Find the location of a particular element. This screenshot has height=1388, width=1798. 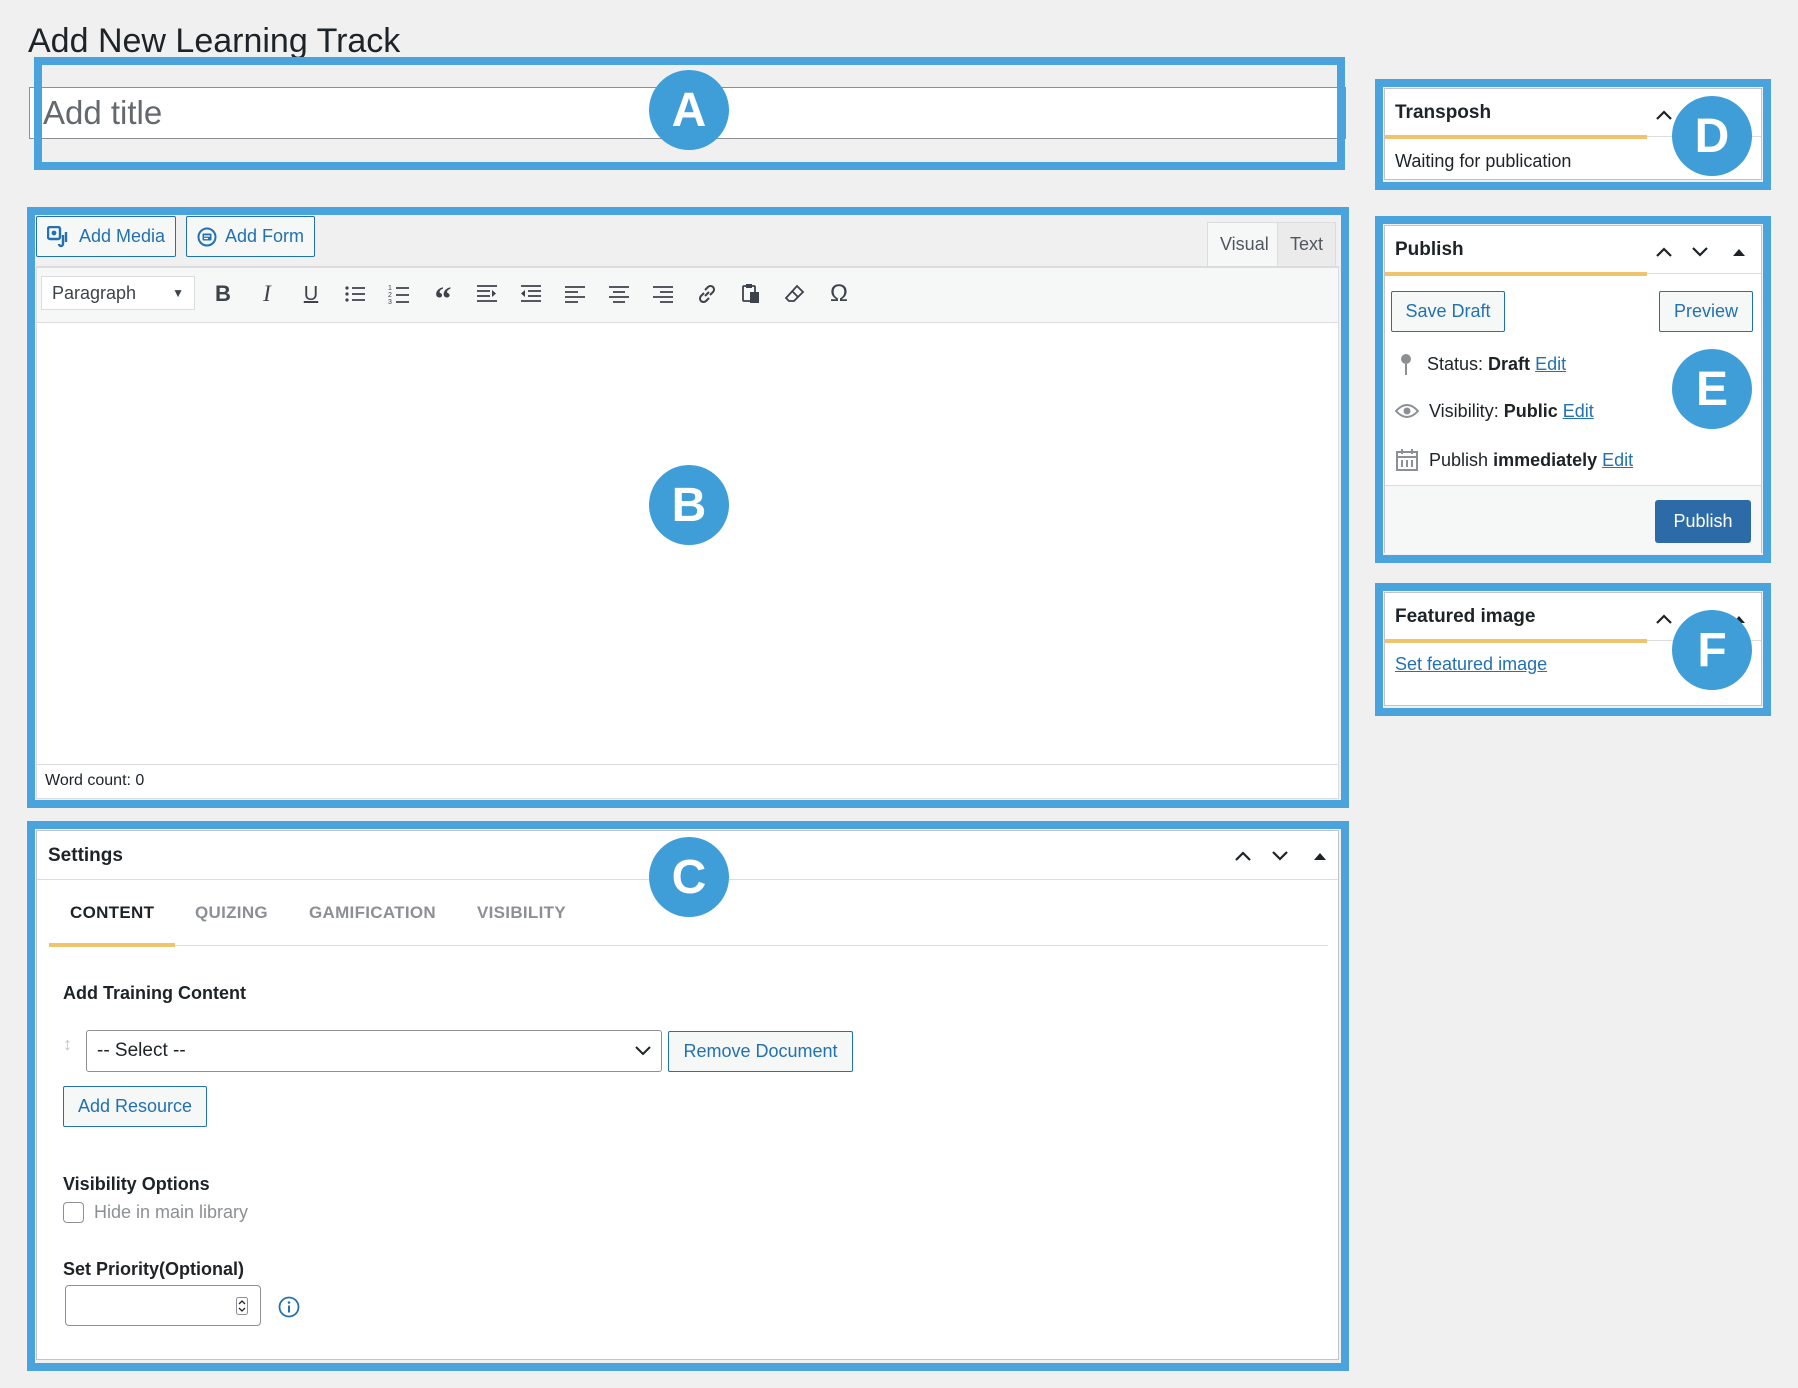

visibility-label: Visibility: is located at coordinates (1464, 410).